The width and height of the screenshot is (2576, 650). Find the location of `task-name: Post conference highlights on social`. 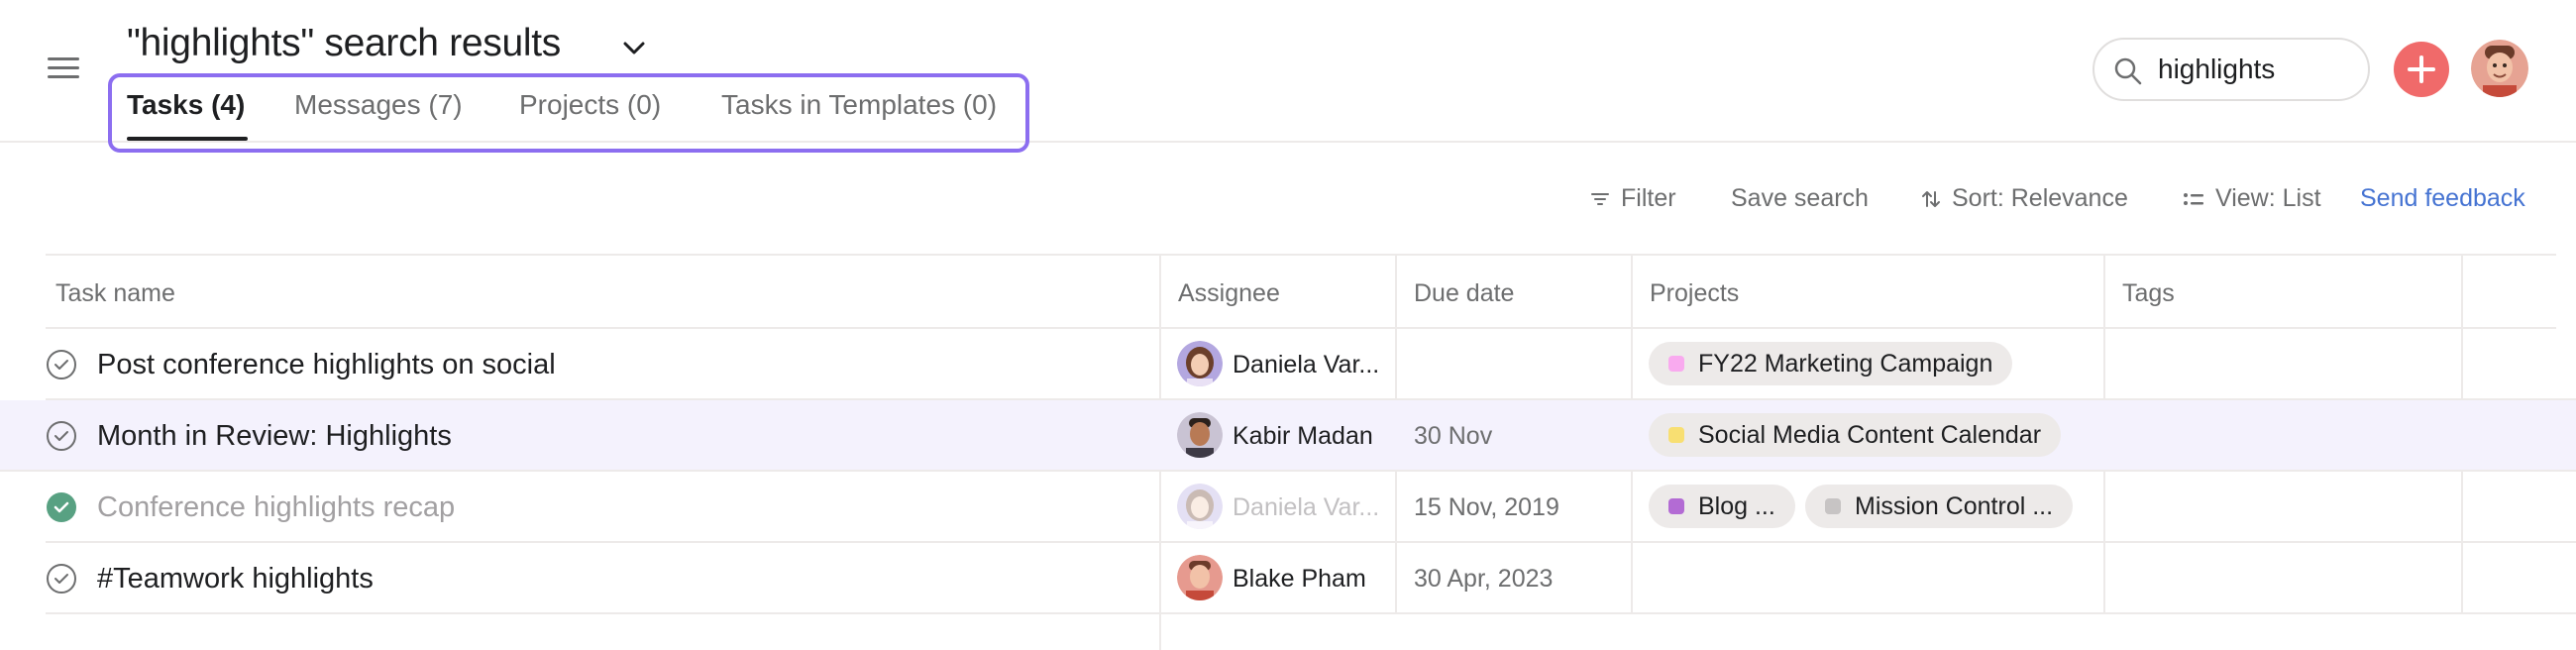

task-name: Post conference highlights on social is located at coordinates (326, 365).